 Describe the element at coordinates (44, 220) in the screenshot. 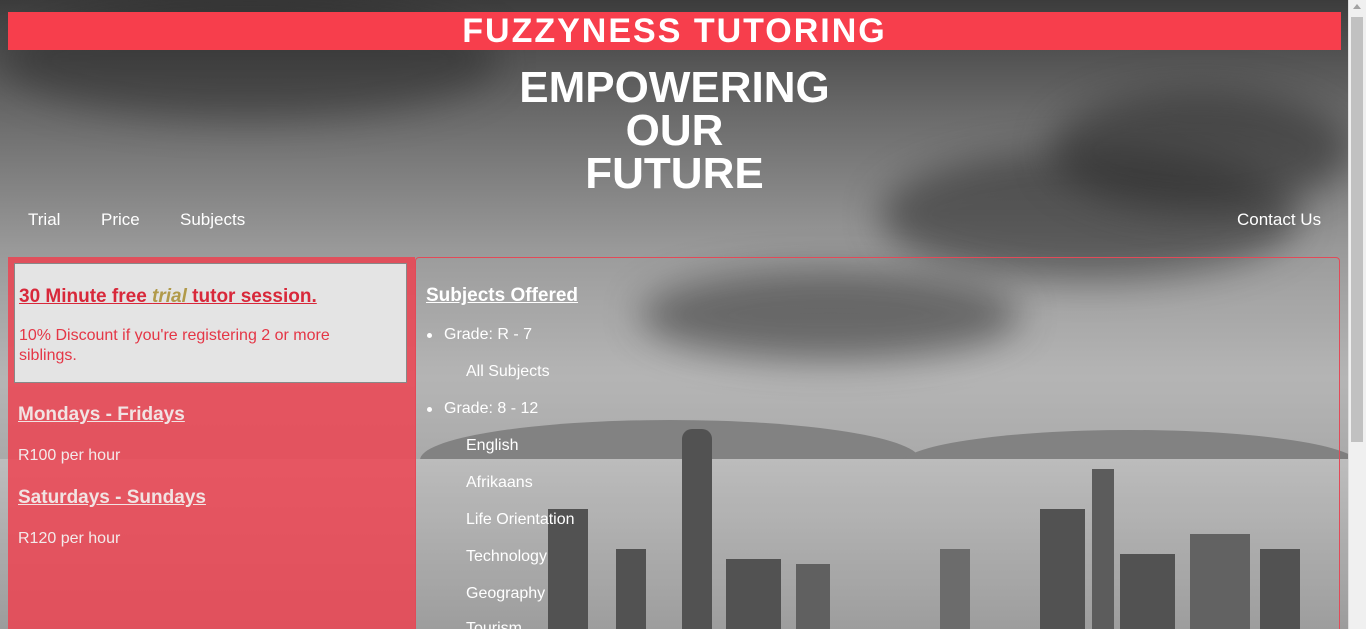

I see `nav-trial-link: Trial` at that location.